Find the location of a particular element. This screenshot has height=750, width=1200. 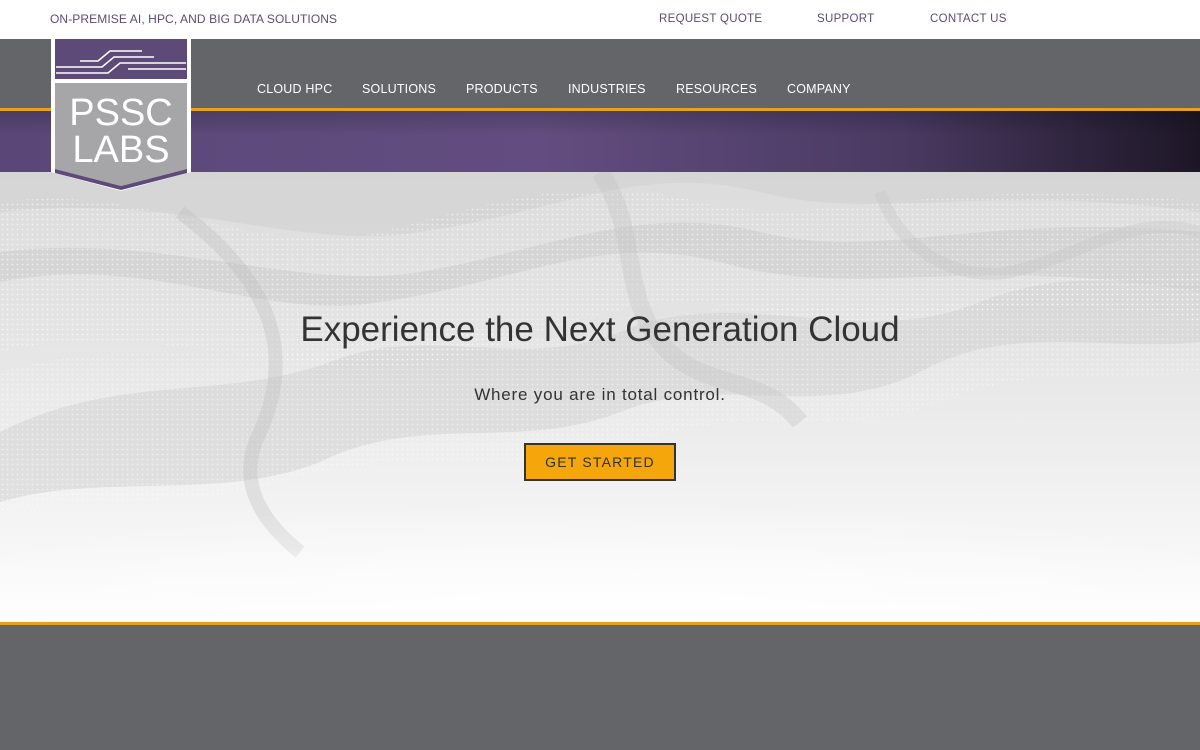

nav-item-resources: RESOURCES is located at coordinates (716, 89).